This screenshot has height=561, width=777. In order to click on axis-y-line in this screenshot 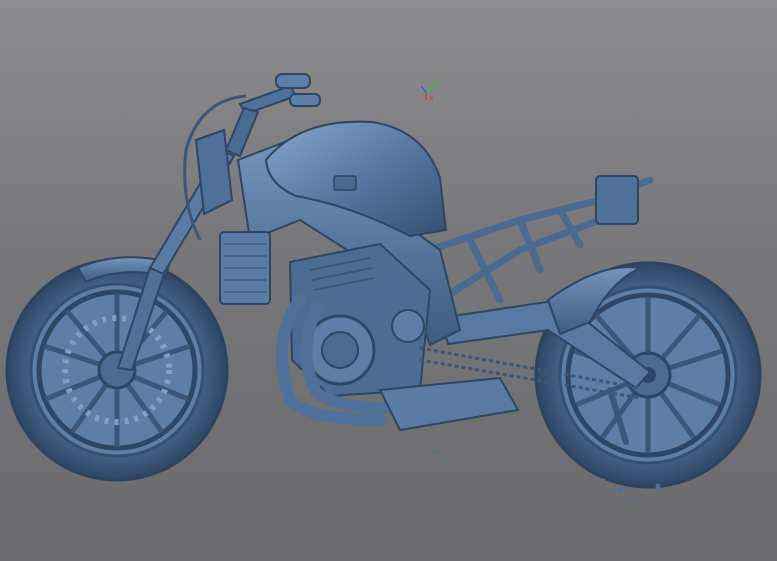, I will do `click(431, 88)`.